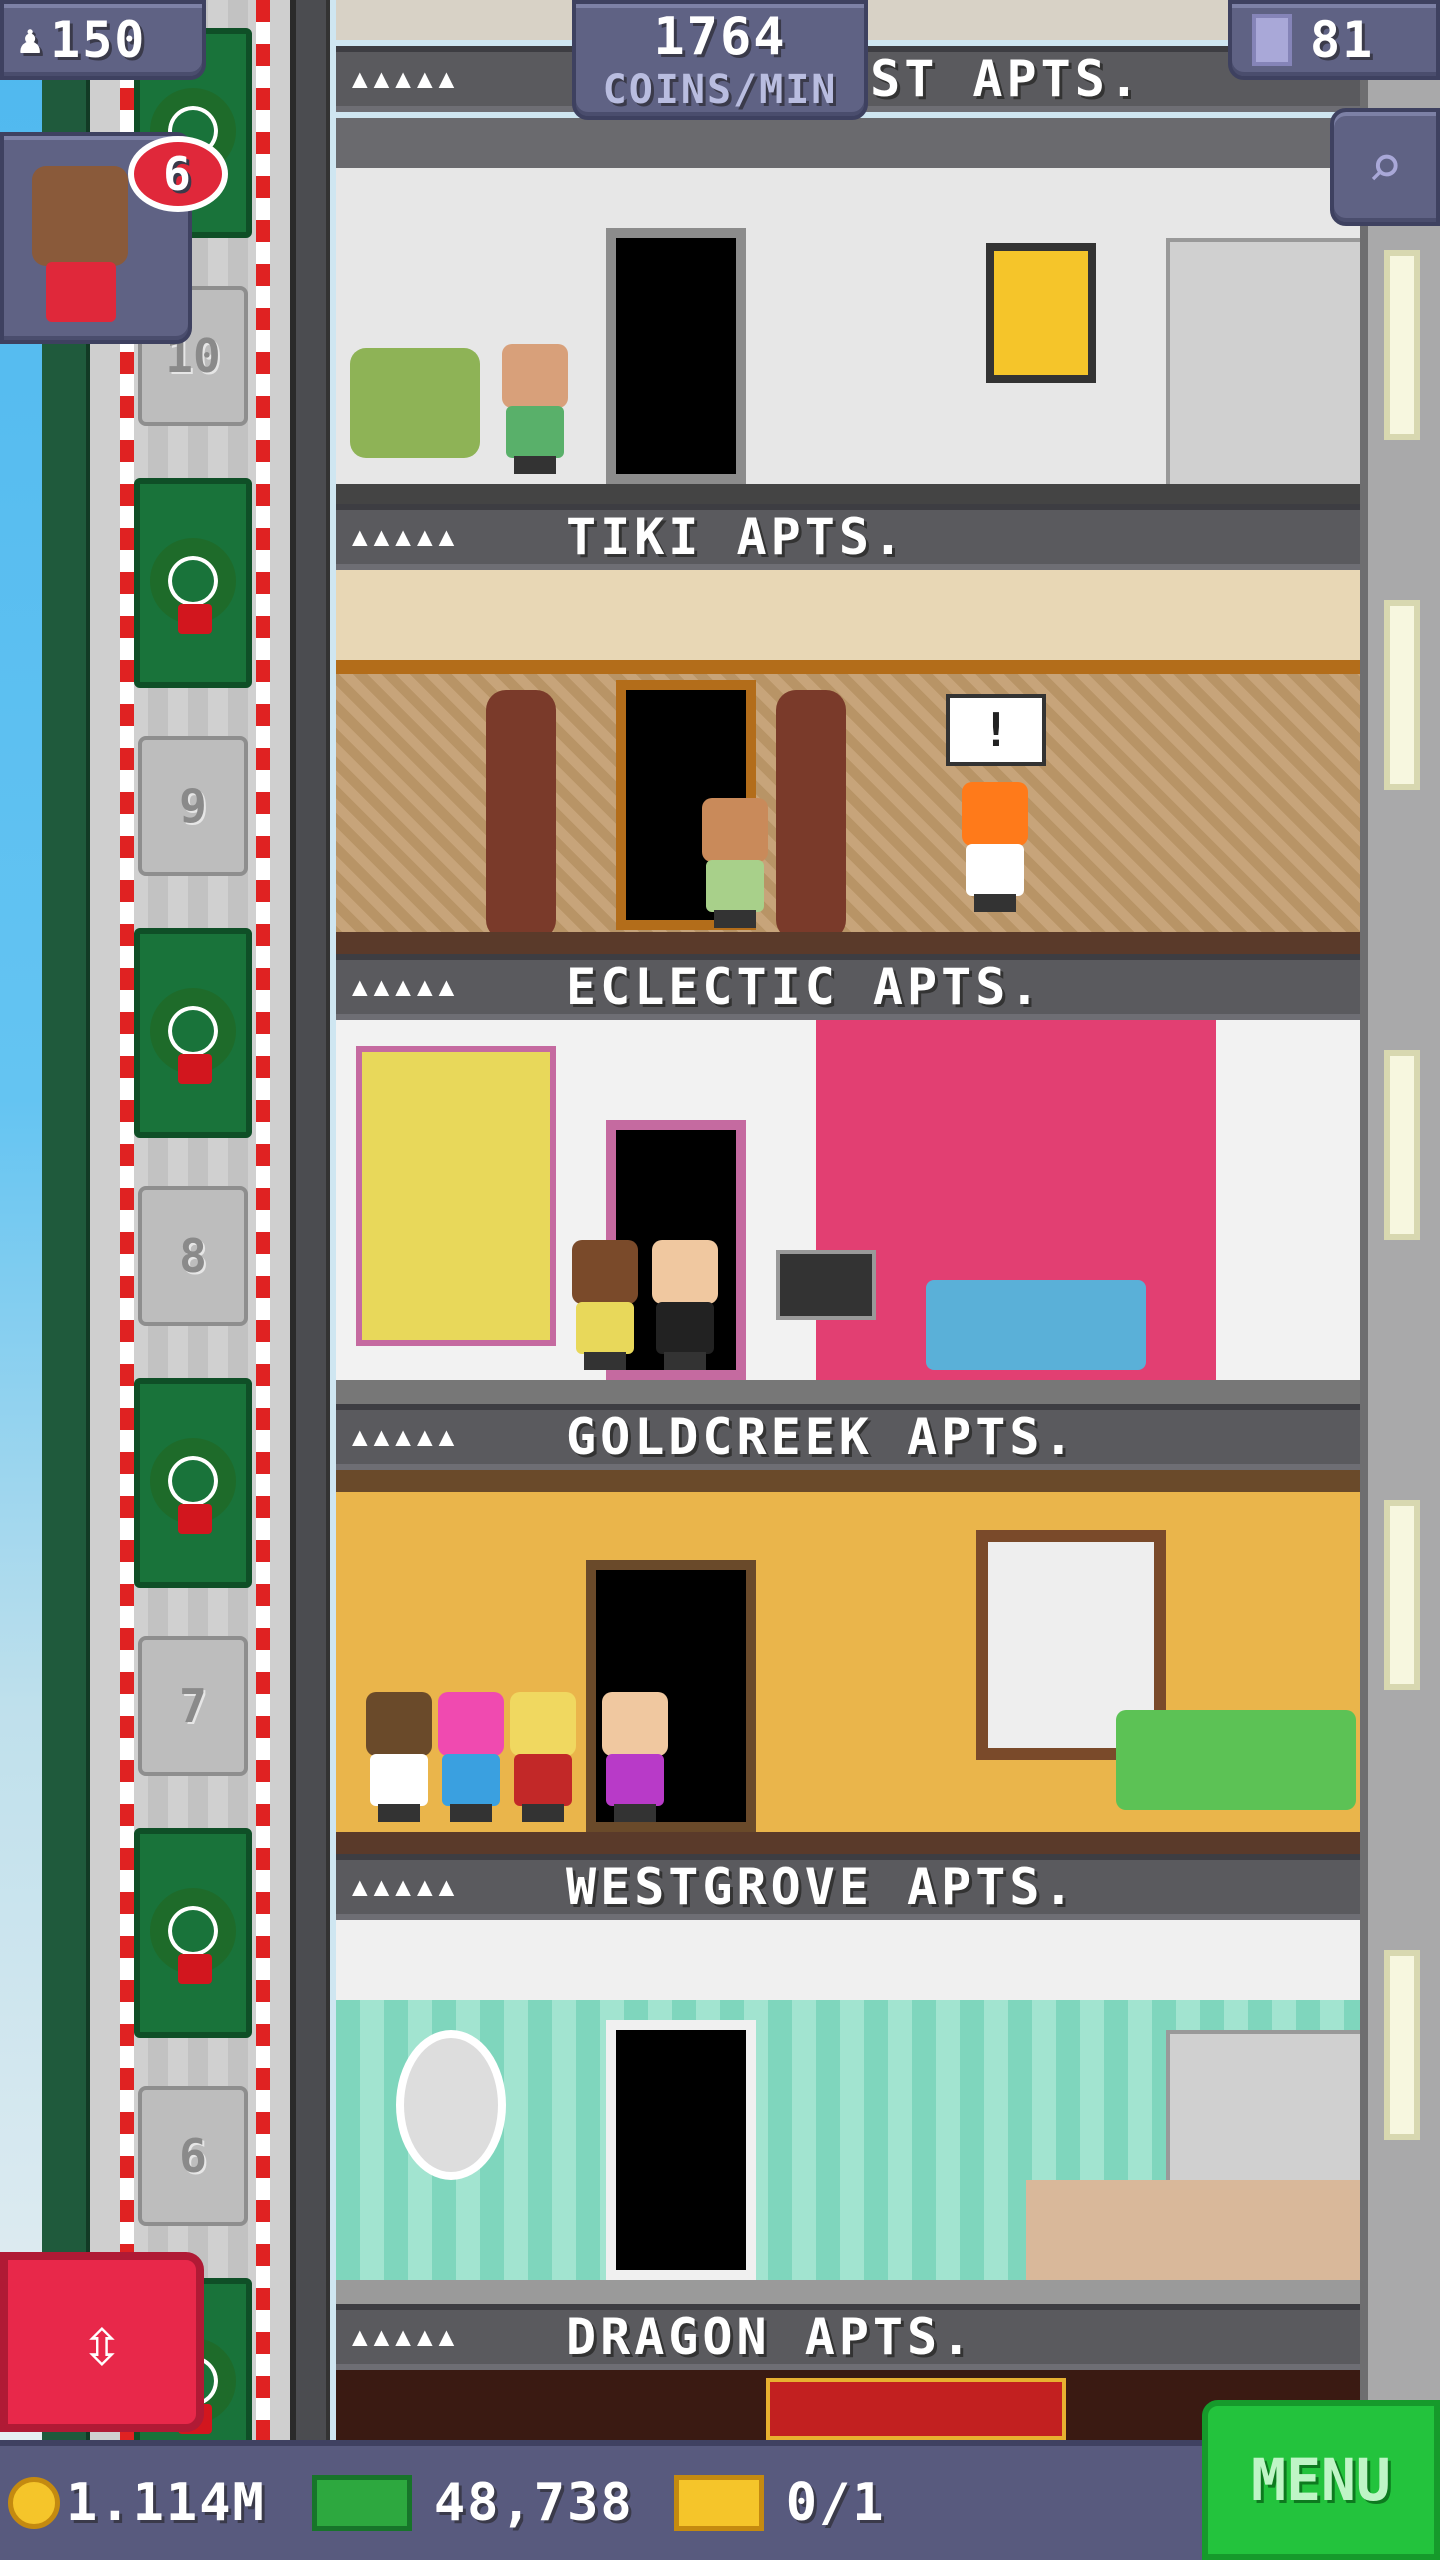  What do you see at coordinates (533, 2503) in the screenshot?
I see `bux-value: 48,738` at bounding box center [533, 2503].